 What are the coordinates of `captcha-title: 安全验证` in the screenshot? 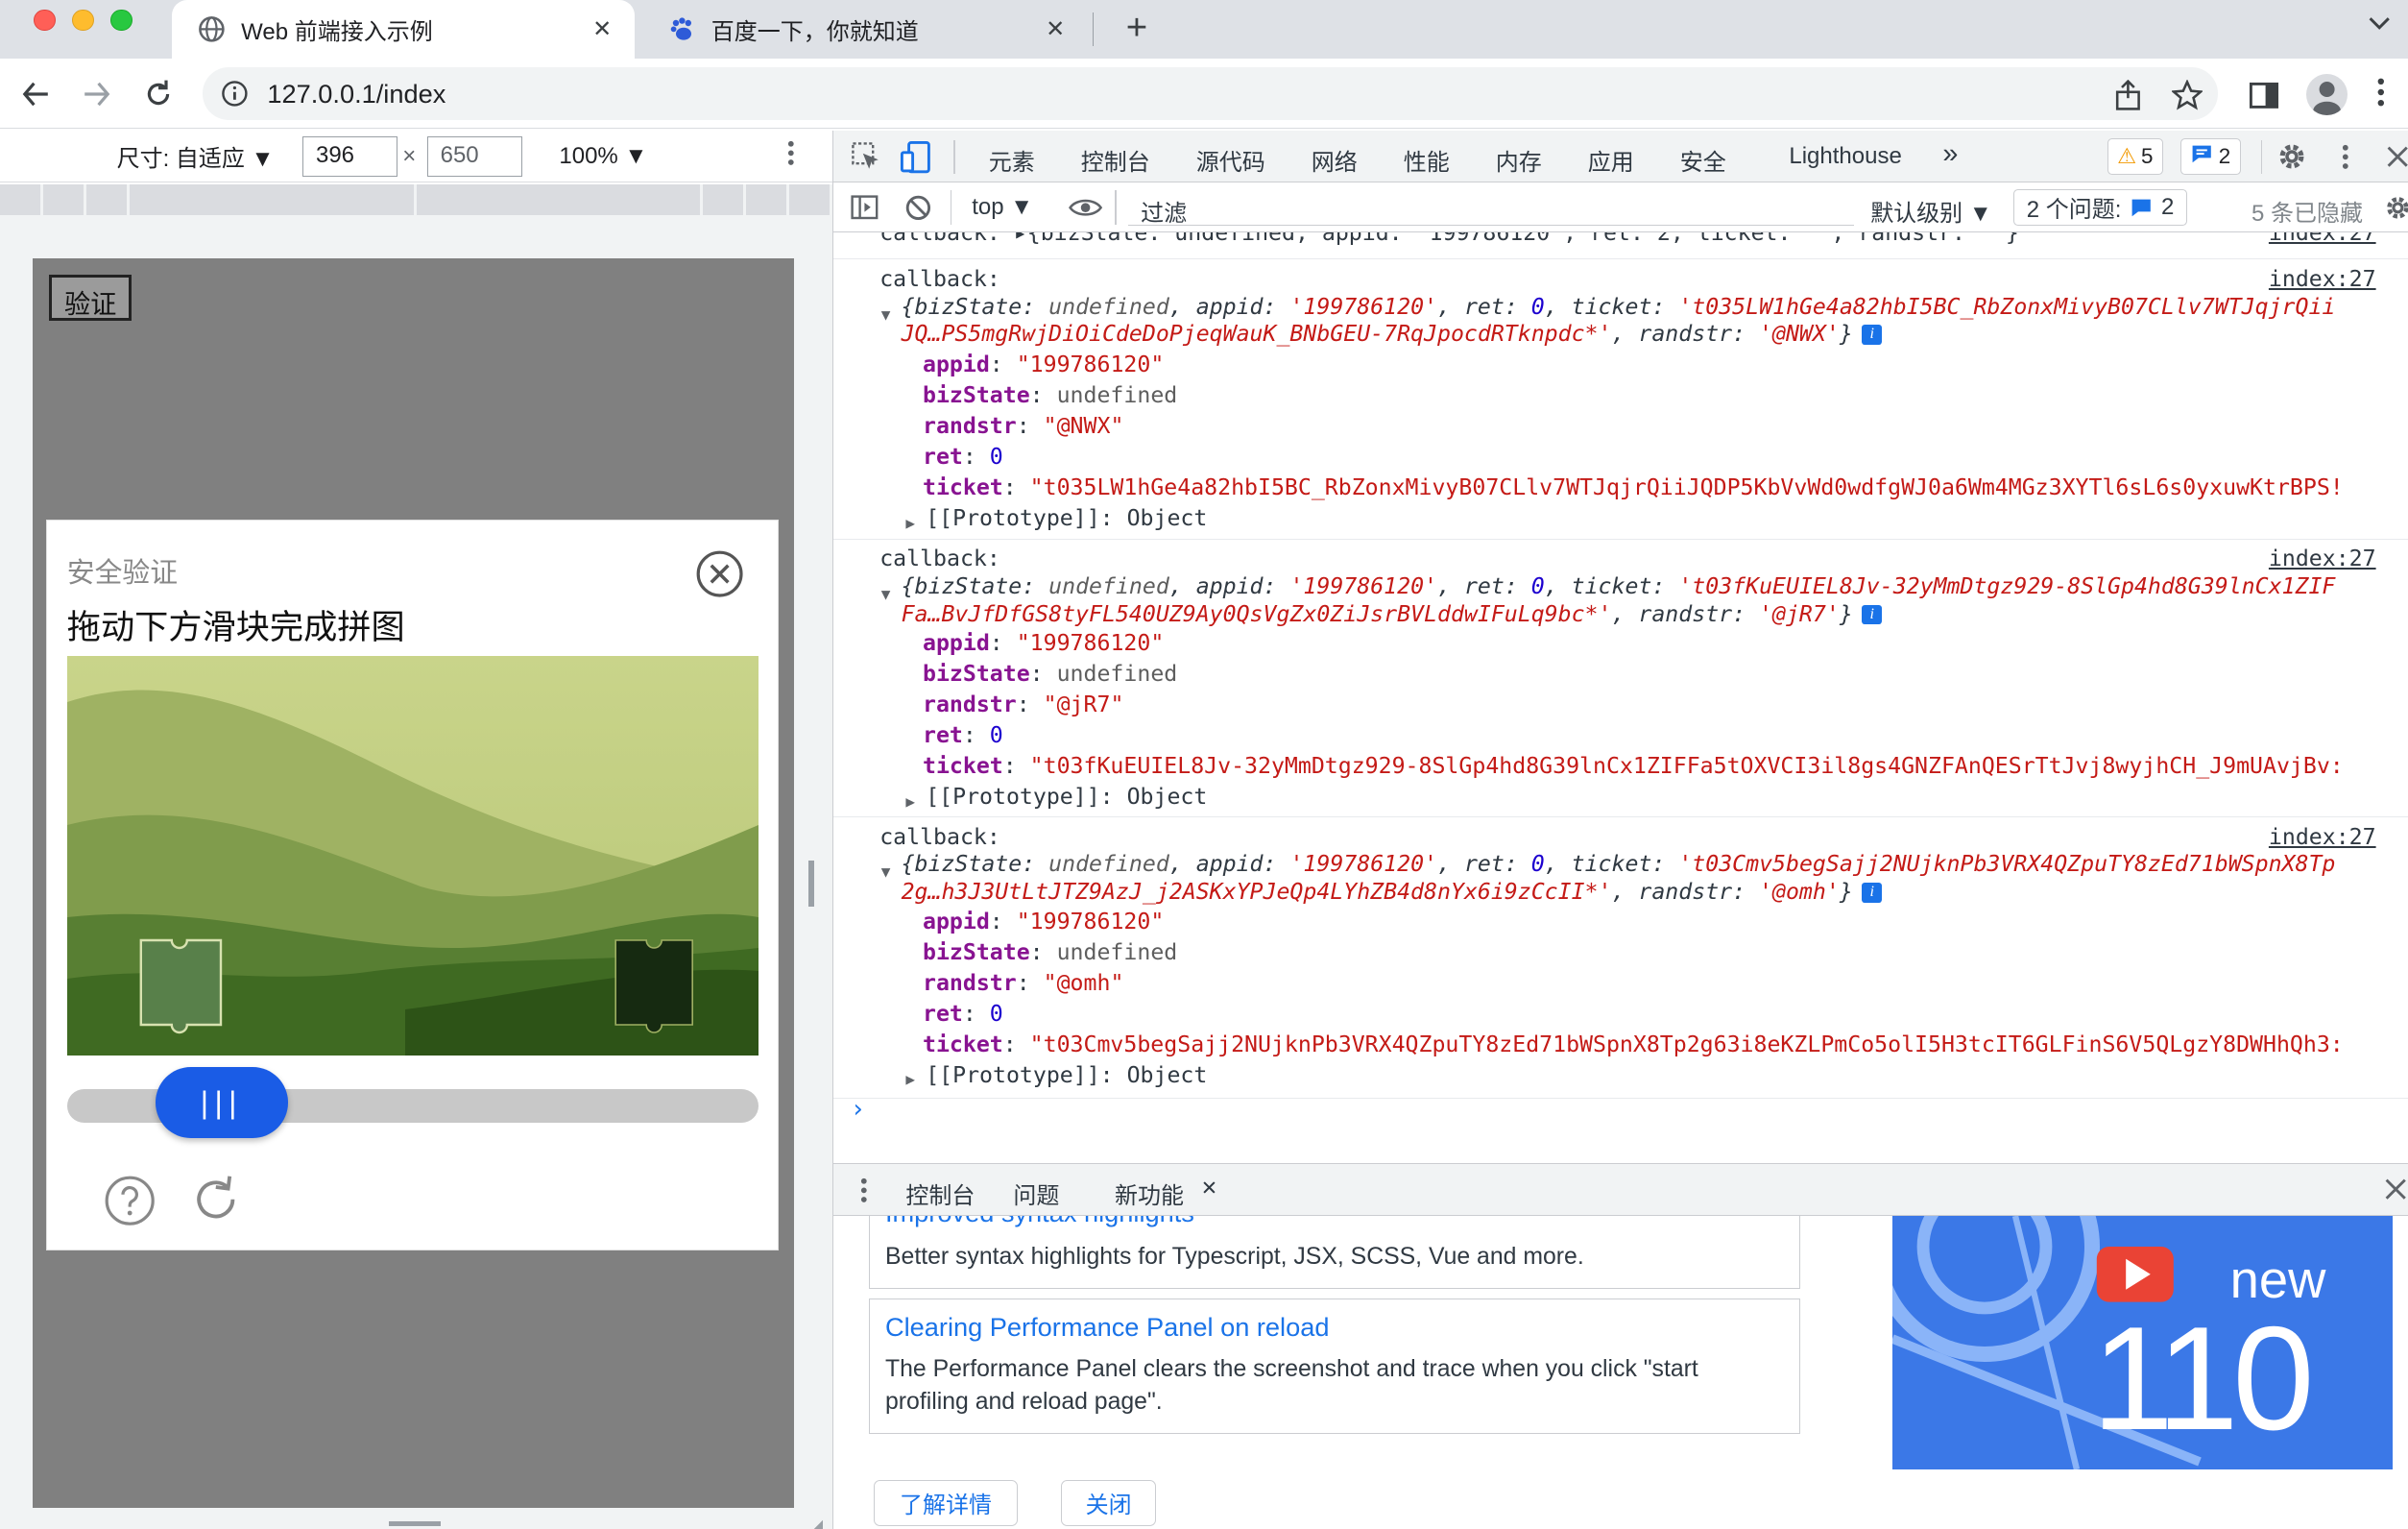 It's located at (122, 573).